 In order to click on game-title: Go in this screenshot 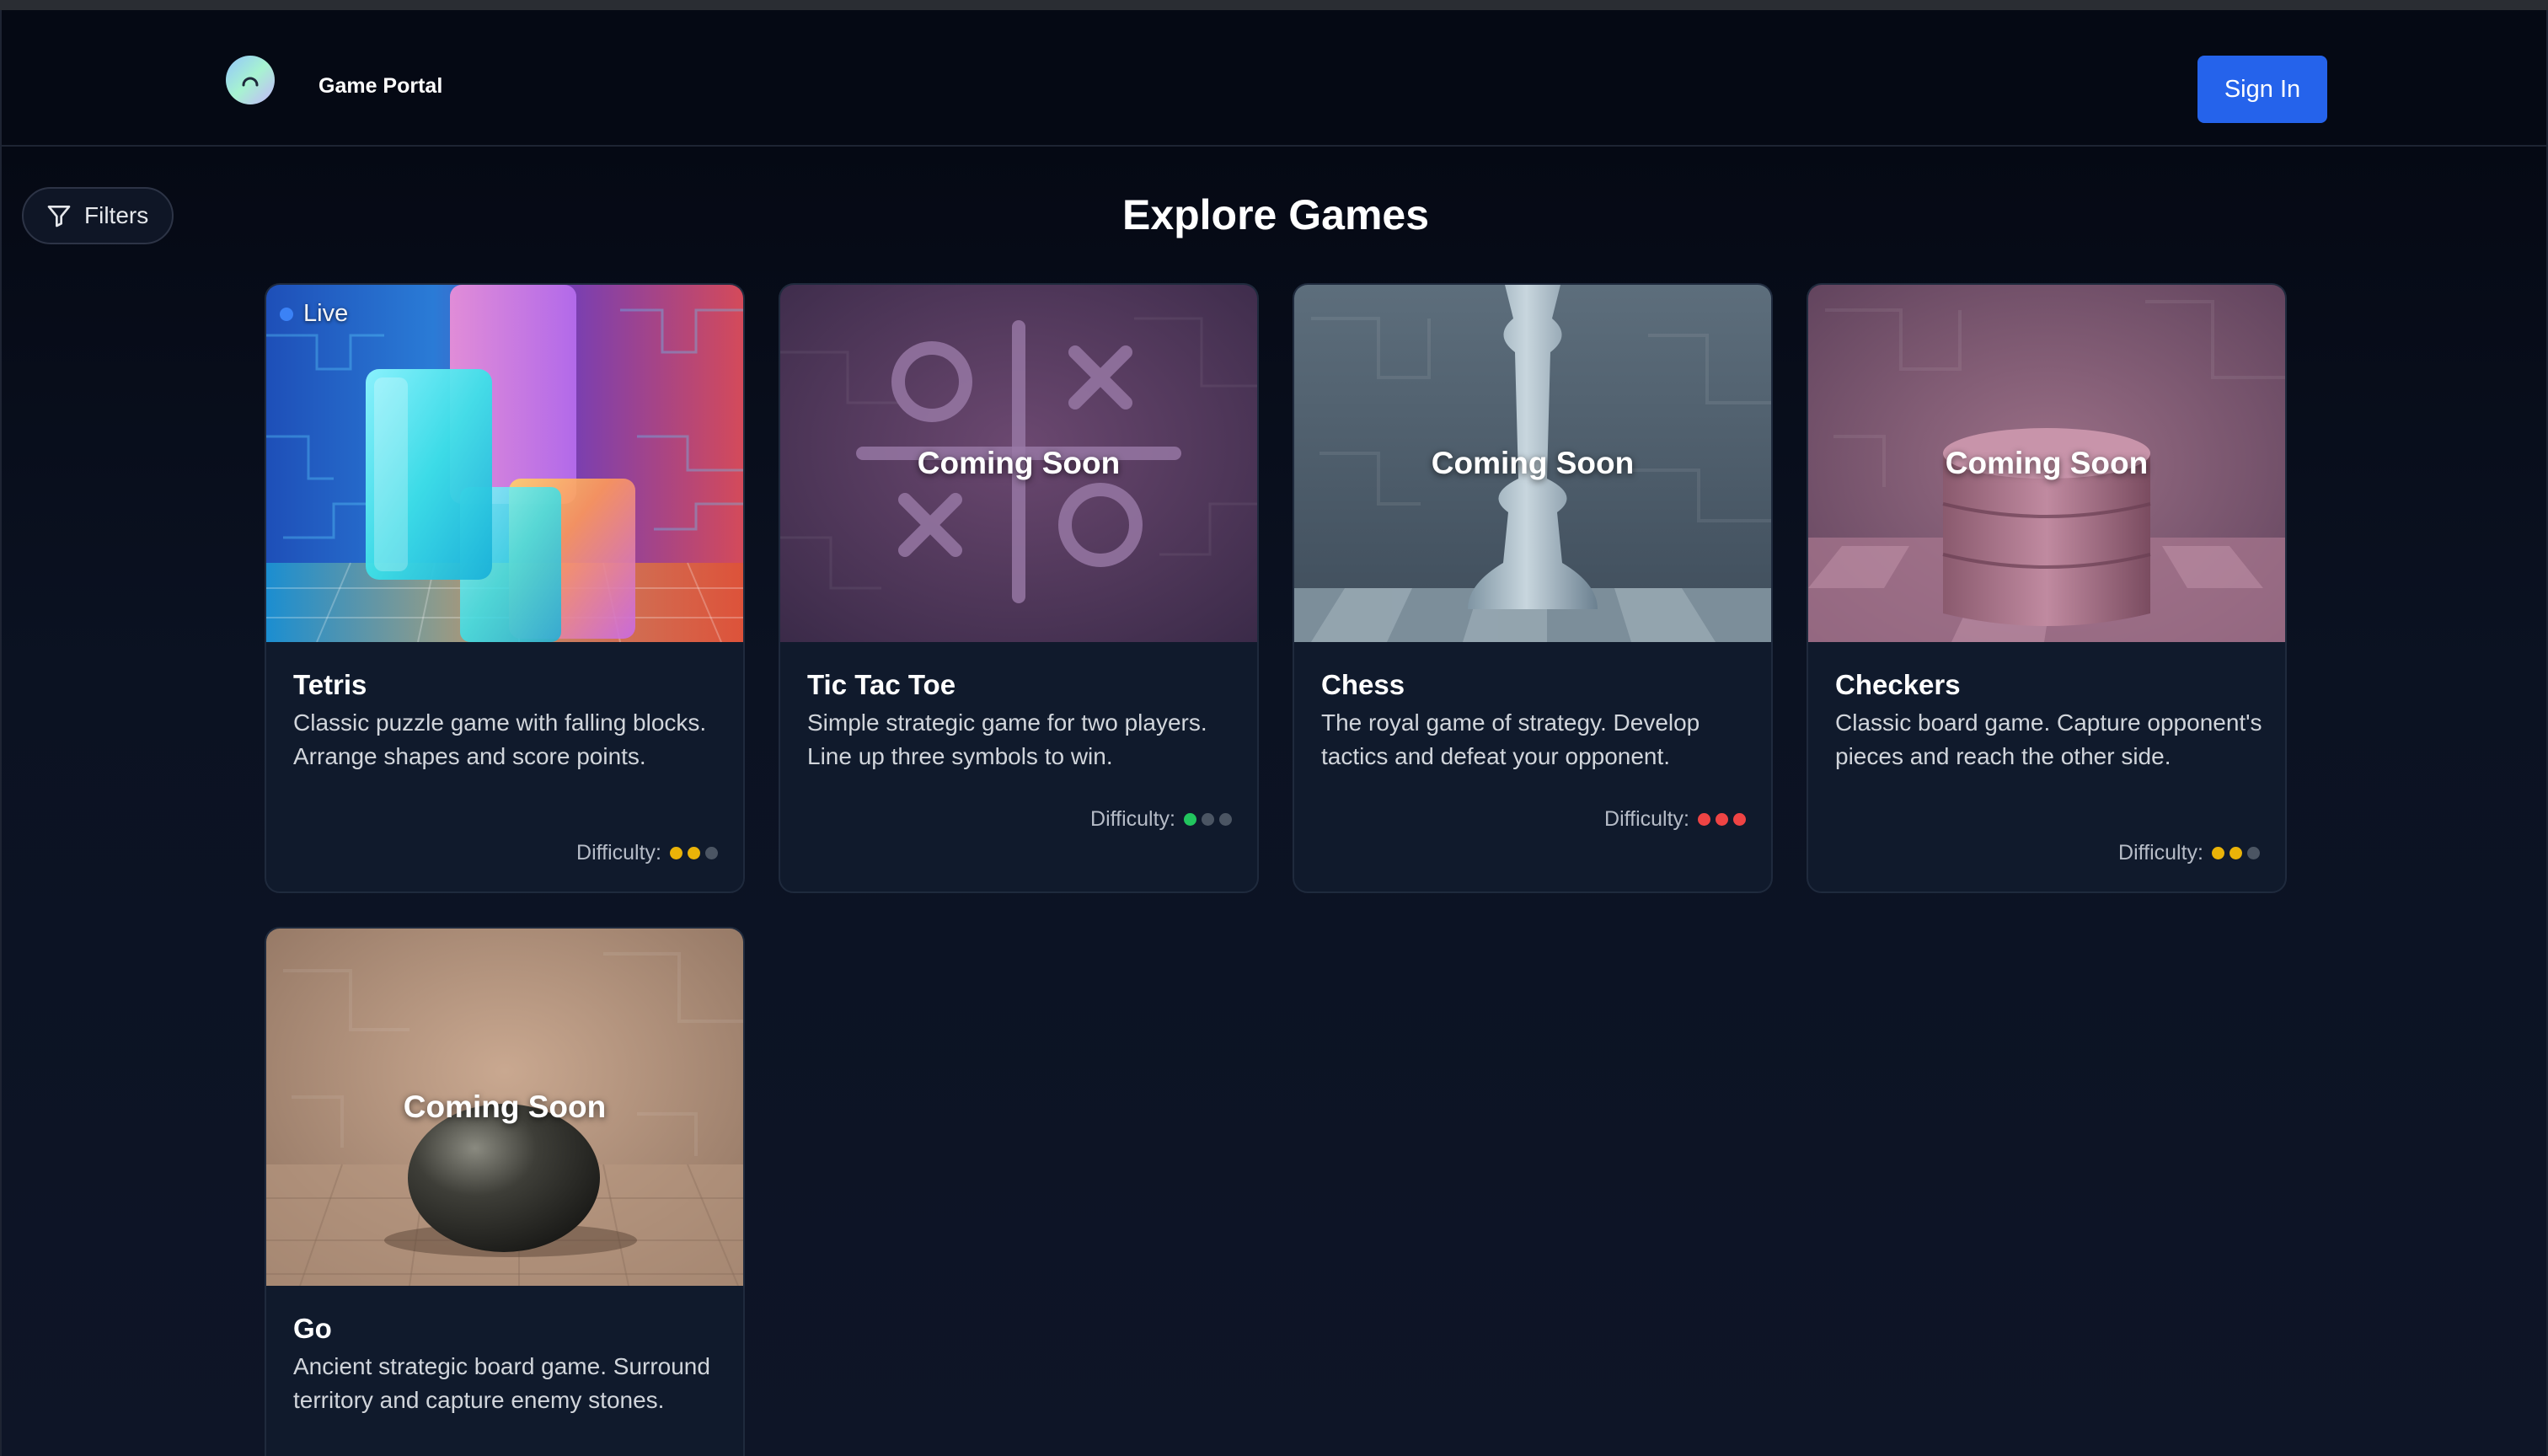, I will do `click(312, 1328)`.